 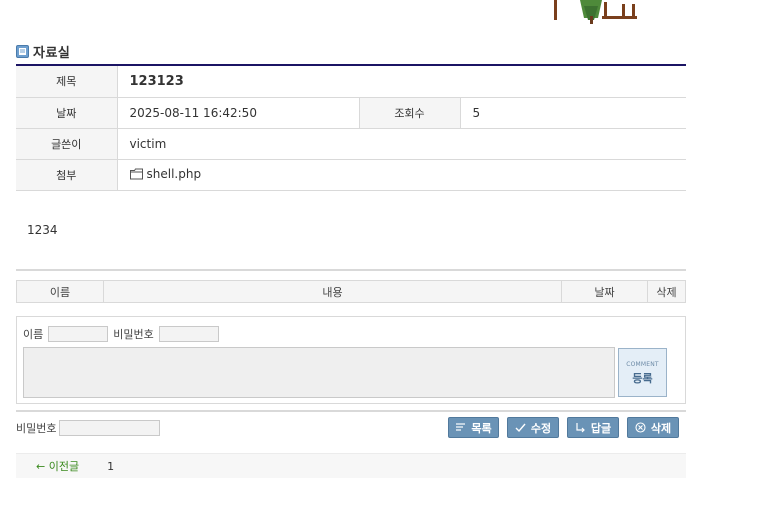 What do you see at coordinates (604, 291) in the screenshot?
I see `comment-col-date: 날짜` at bounding box center [604, 291].